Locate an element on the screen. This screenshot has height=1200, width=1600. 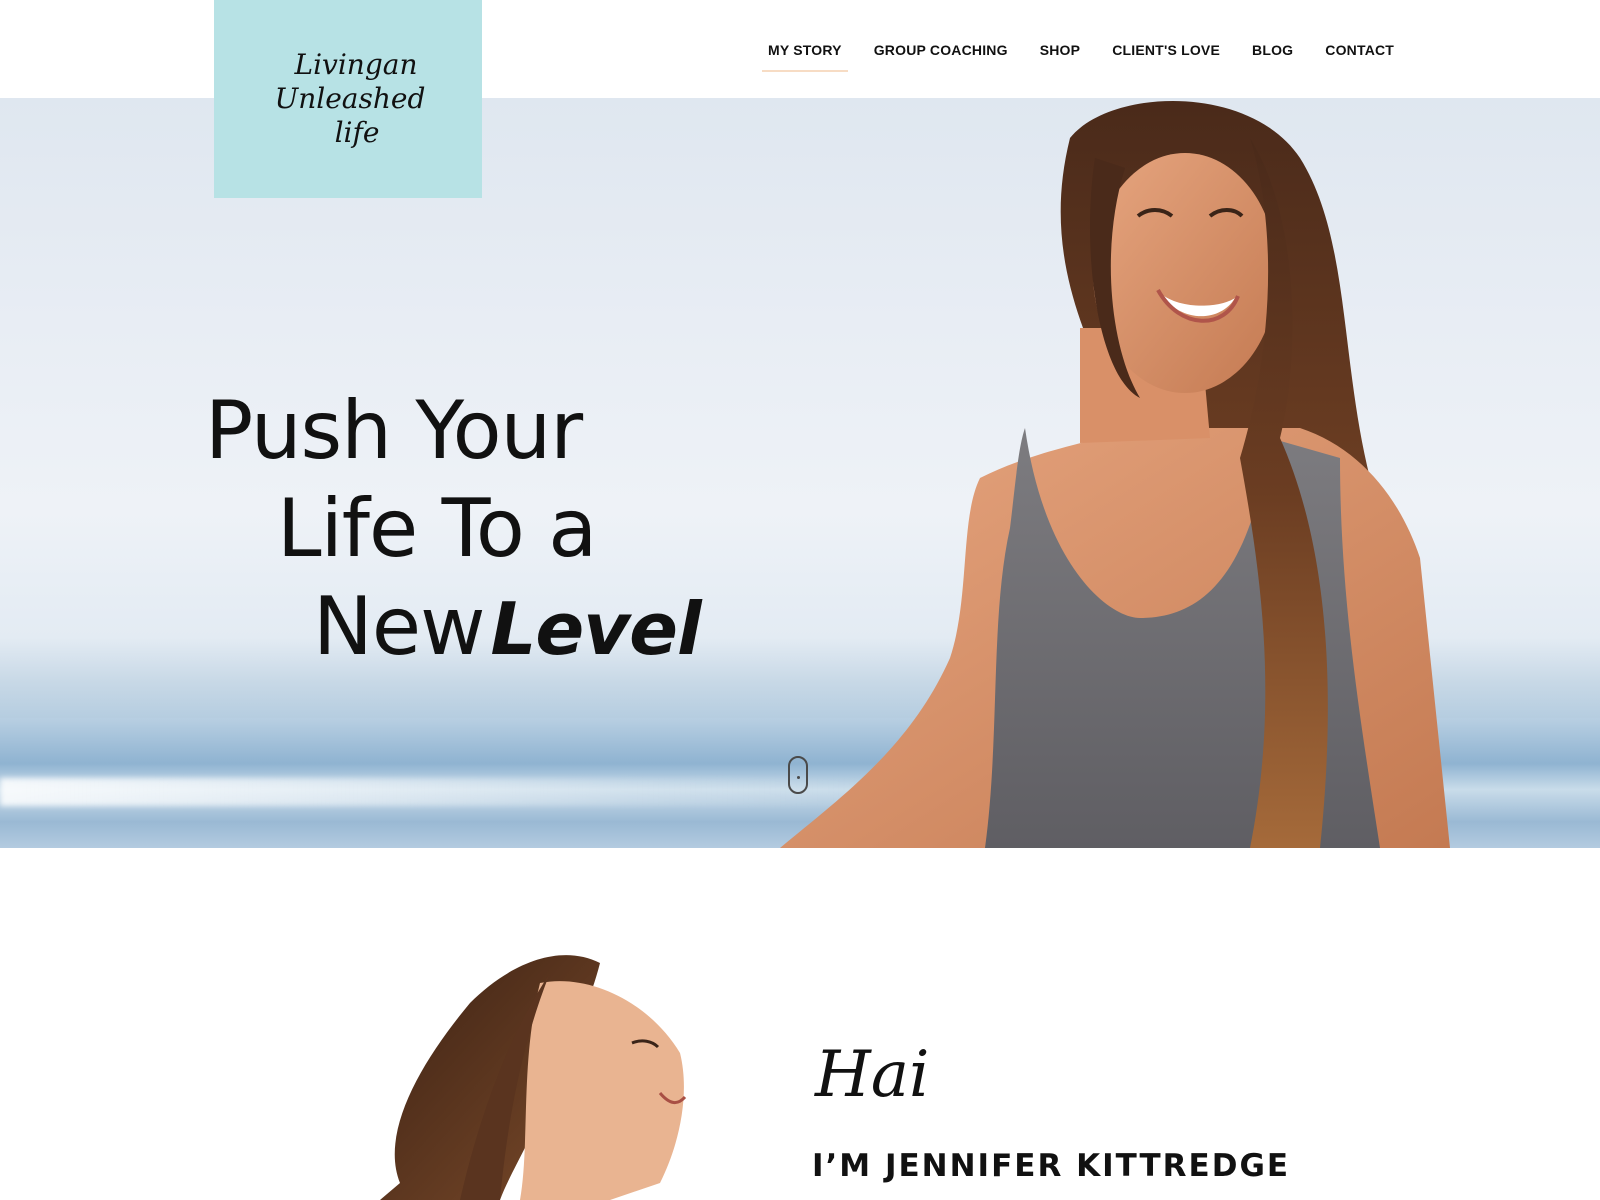
logo-line-2: Unleashed is located at coordinates (350, 98).